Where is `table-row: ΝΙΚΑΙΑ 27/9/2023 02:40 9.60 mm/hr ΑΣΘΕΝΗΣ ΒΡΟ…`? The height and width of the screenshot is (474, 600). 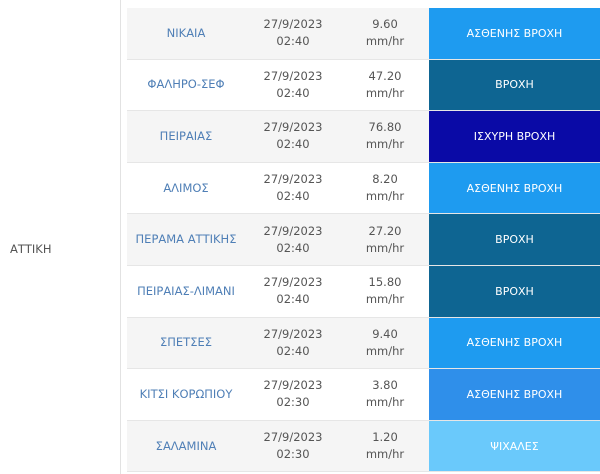
table-row: ΝΙΚΑΙΑ 27/9/2023 02:40 9.60 mm/hr ΑΣΘΕΝΗΣ ΒΡΟ… is located at coordinates (363, 34).